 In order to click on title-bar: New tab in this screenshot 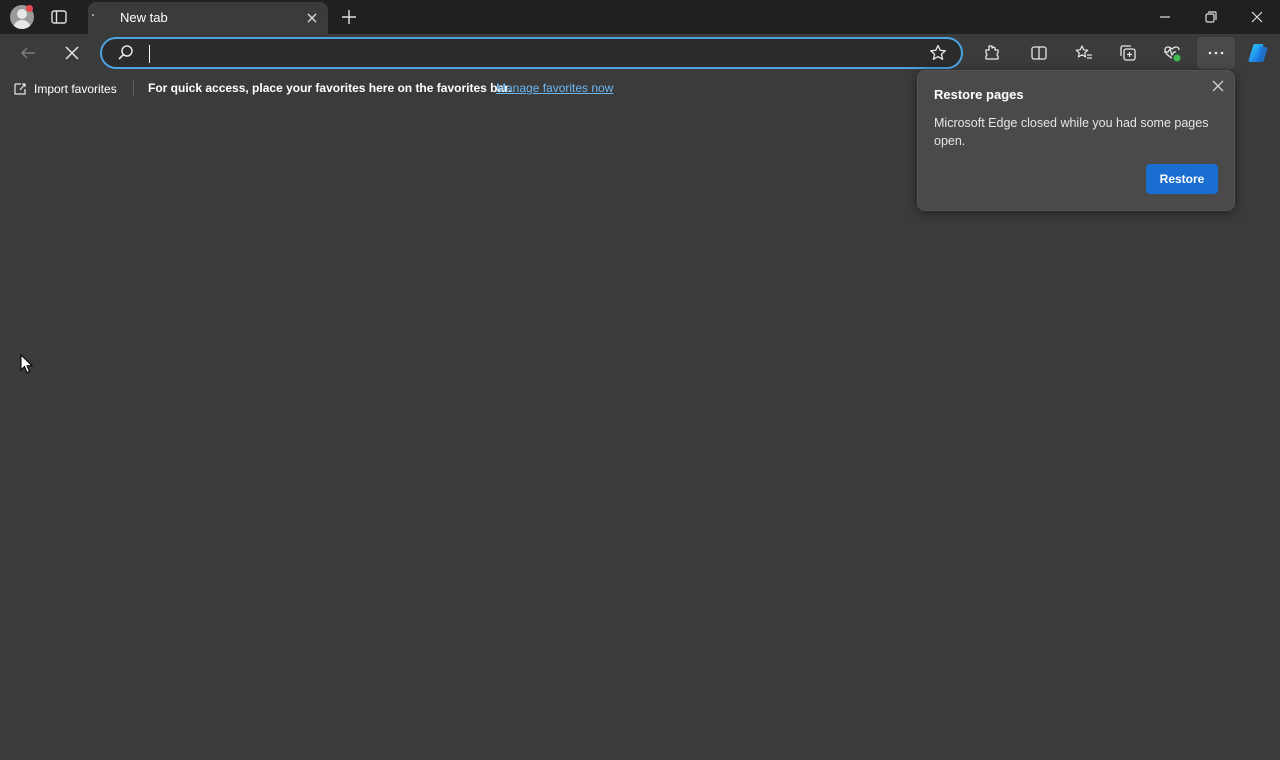, I will do `click(640, 17)`.